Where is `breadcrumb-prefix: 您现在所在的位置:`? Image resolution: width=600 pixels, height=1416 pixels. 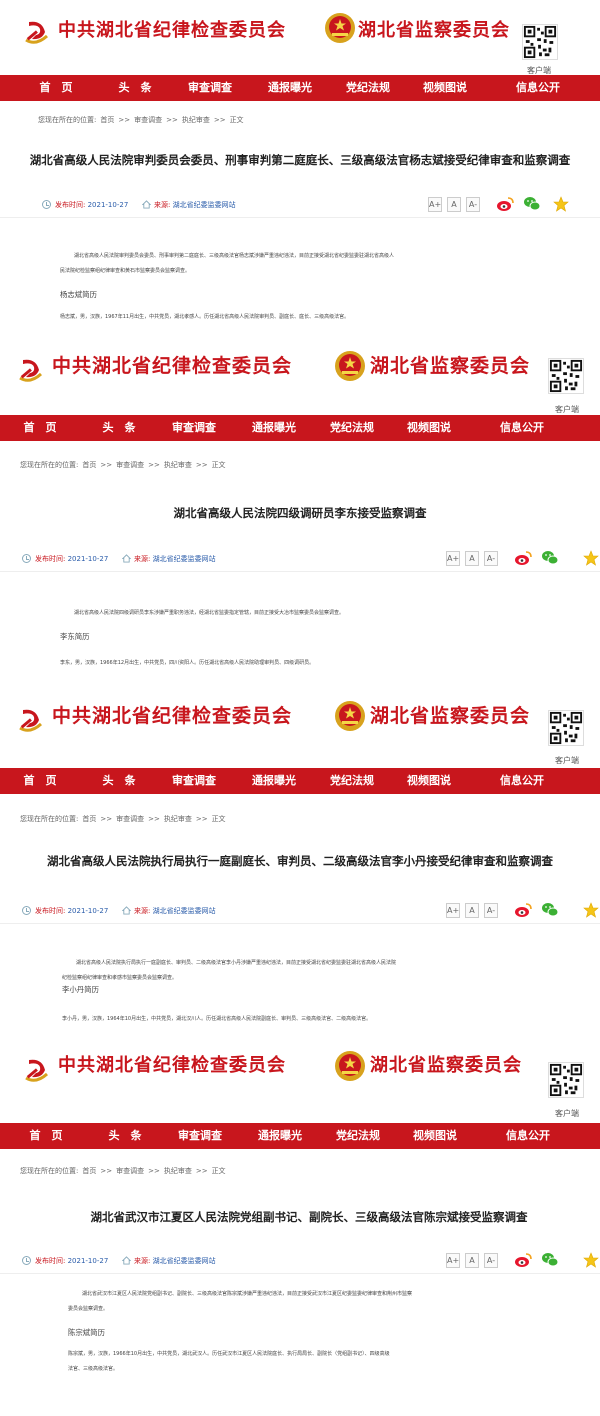
breadcrumb-prefix: 您现在所在的位置: is located at coordinates (67, 120).